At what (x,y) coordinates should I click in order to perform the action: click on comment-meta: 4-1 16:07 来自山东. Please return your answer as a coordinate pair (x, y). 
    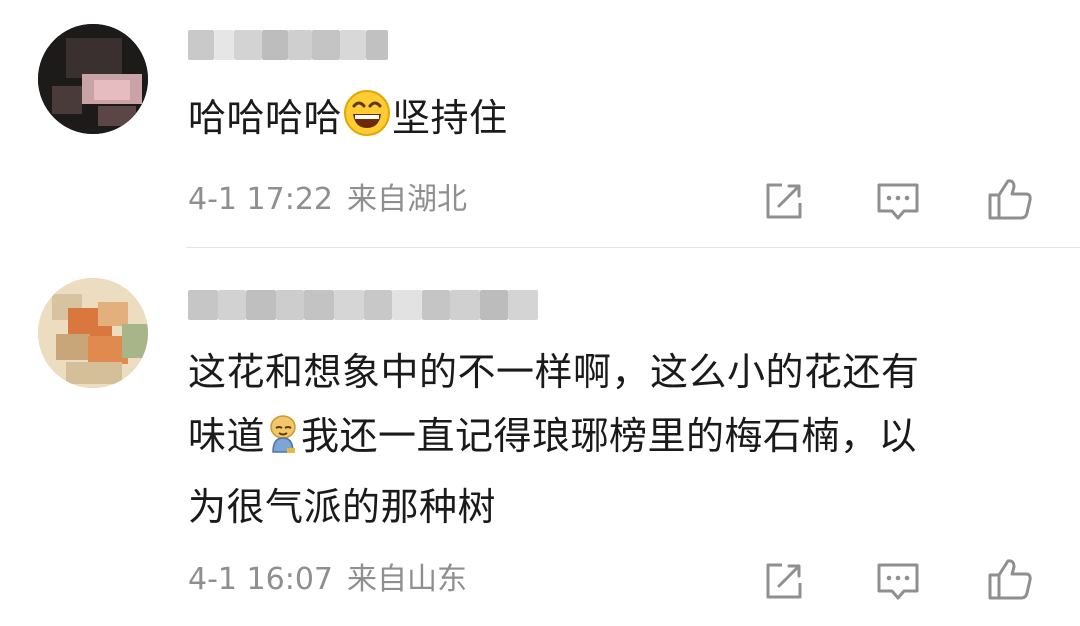
    Looking at the image, I should click on (327, 580).